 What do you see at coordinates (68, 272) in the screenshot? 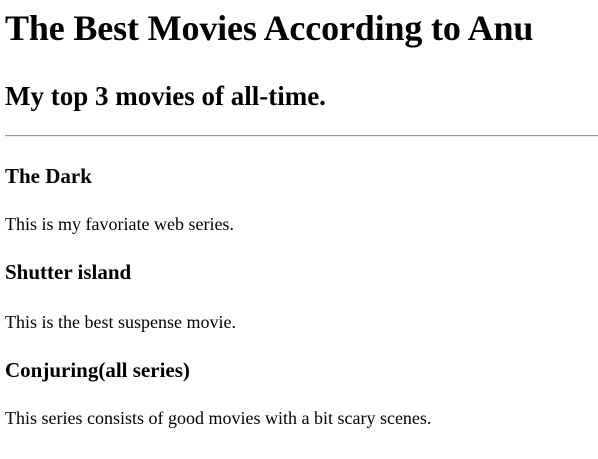
I see `movie-title-2: Shutter island` at bounding box center [68, 272].